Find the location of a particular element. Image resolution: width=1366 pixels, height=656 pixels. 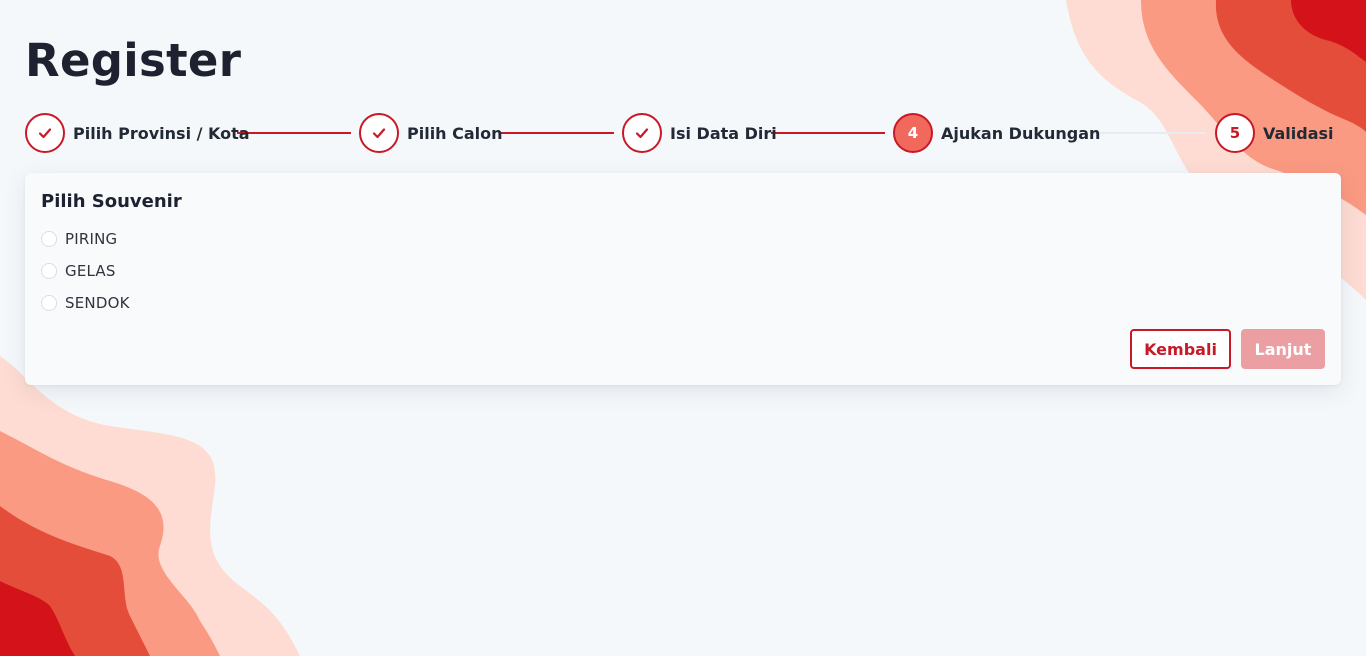

decorative-wave-bottom-left is located at coordinates (150, 506).